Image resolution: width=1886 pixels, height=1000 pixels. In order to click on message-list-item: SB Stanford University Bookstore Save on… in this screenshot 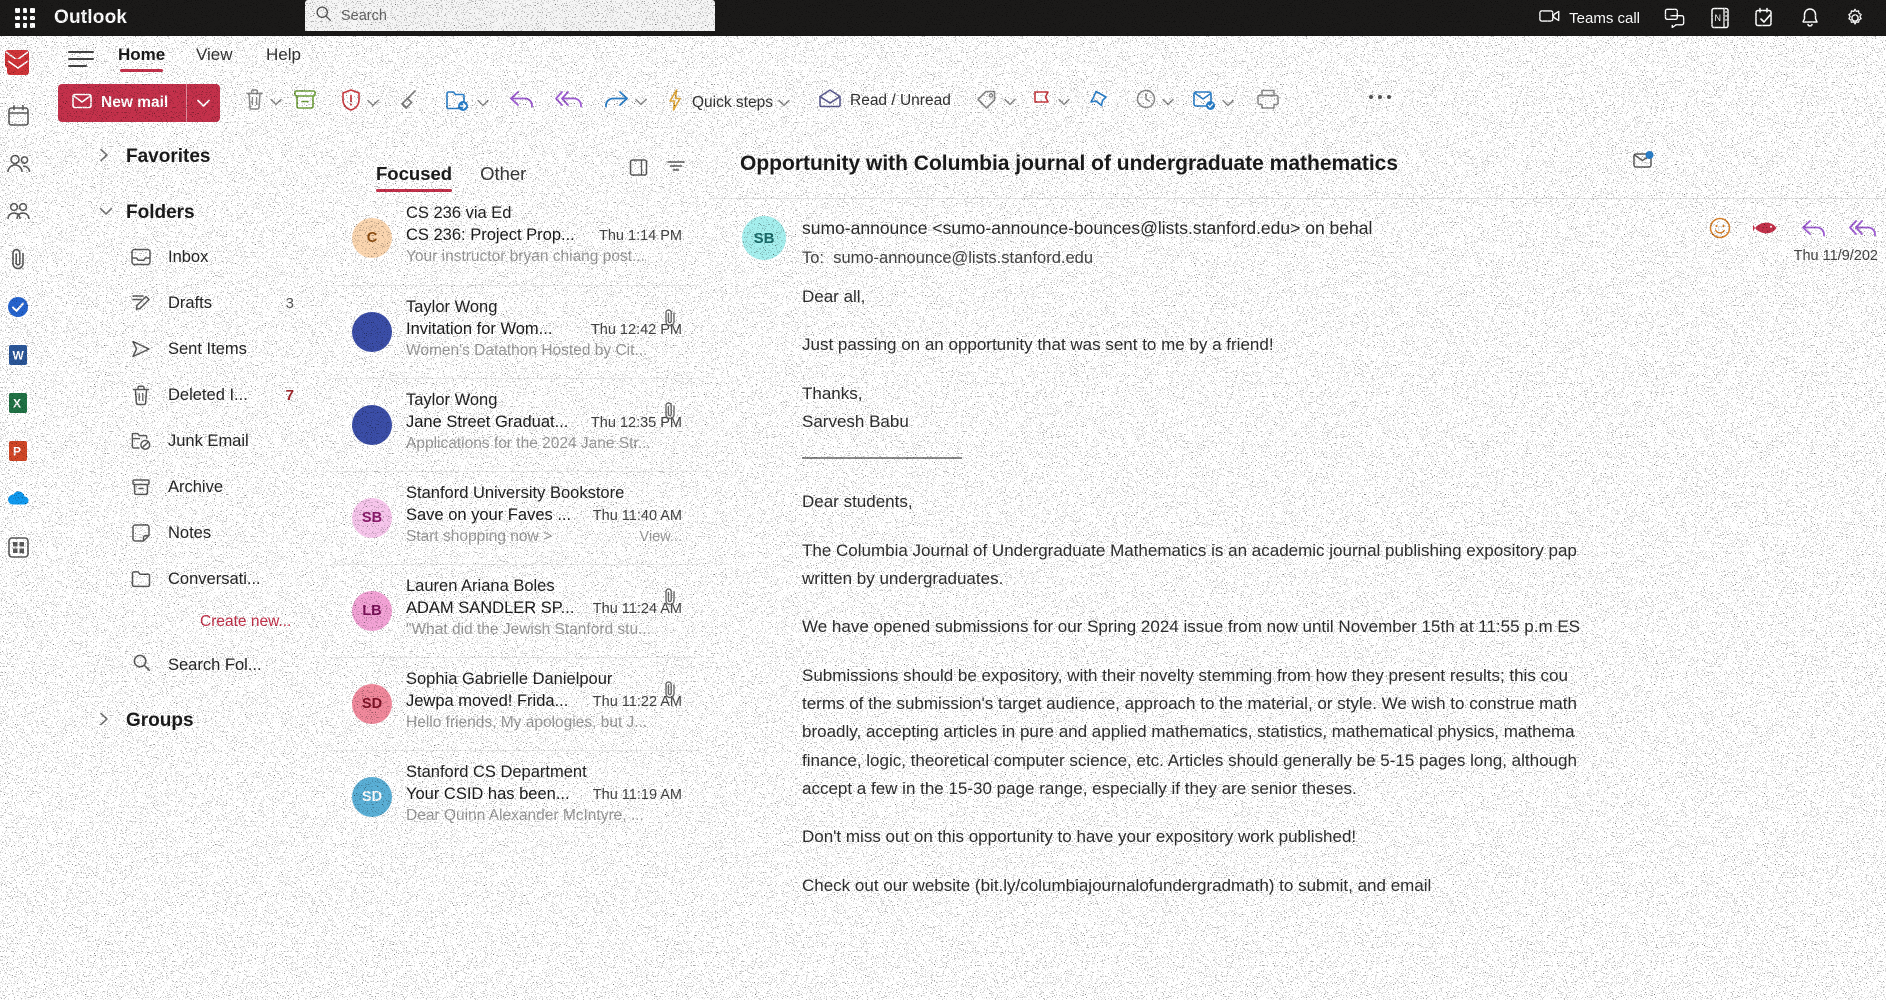, I will do `click(515, 517)`.